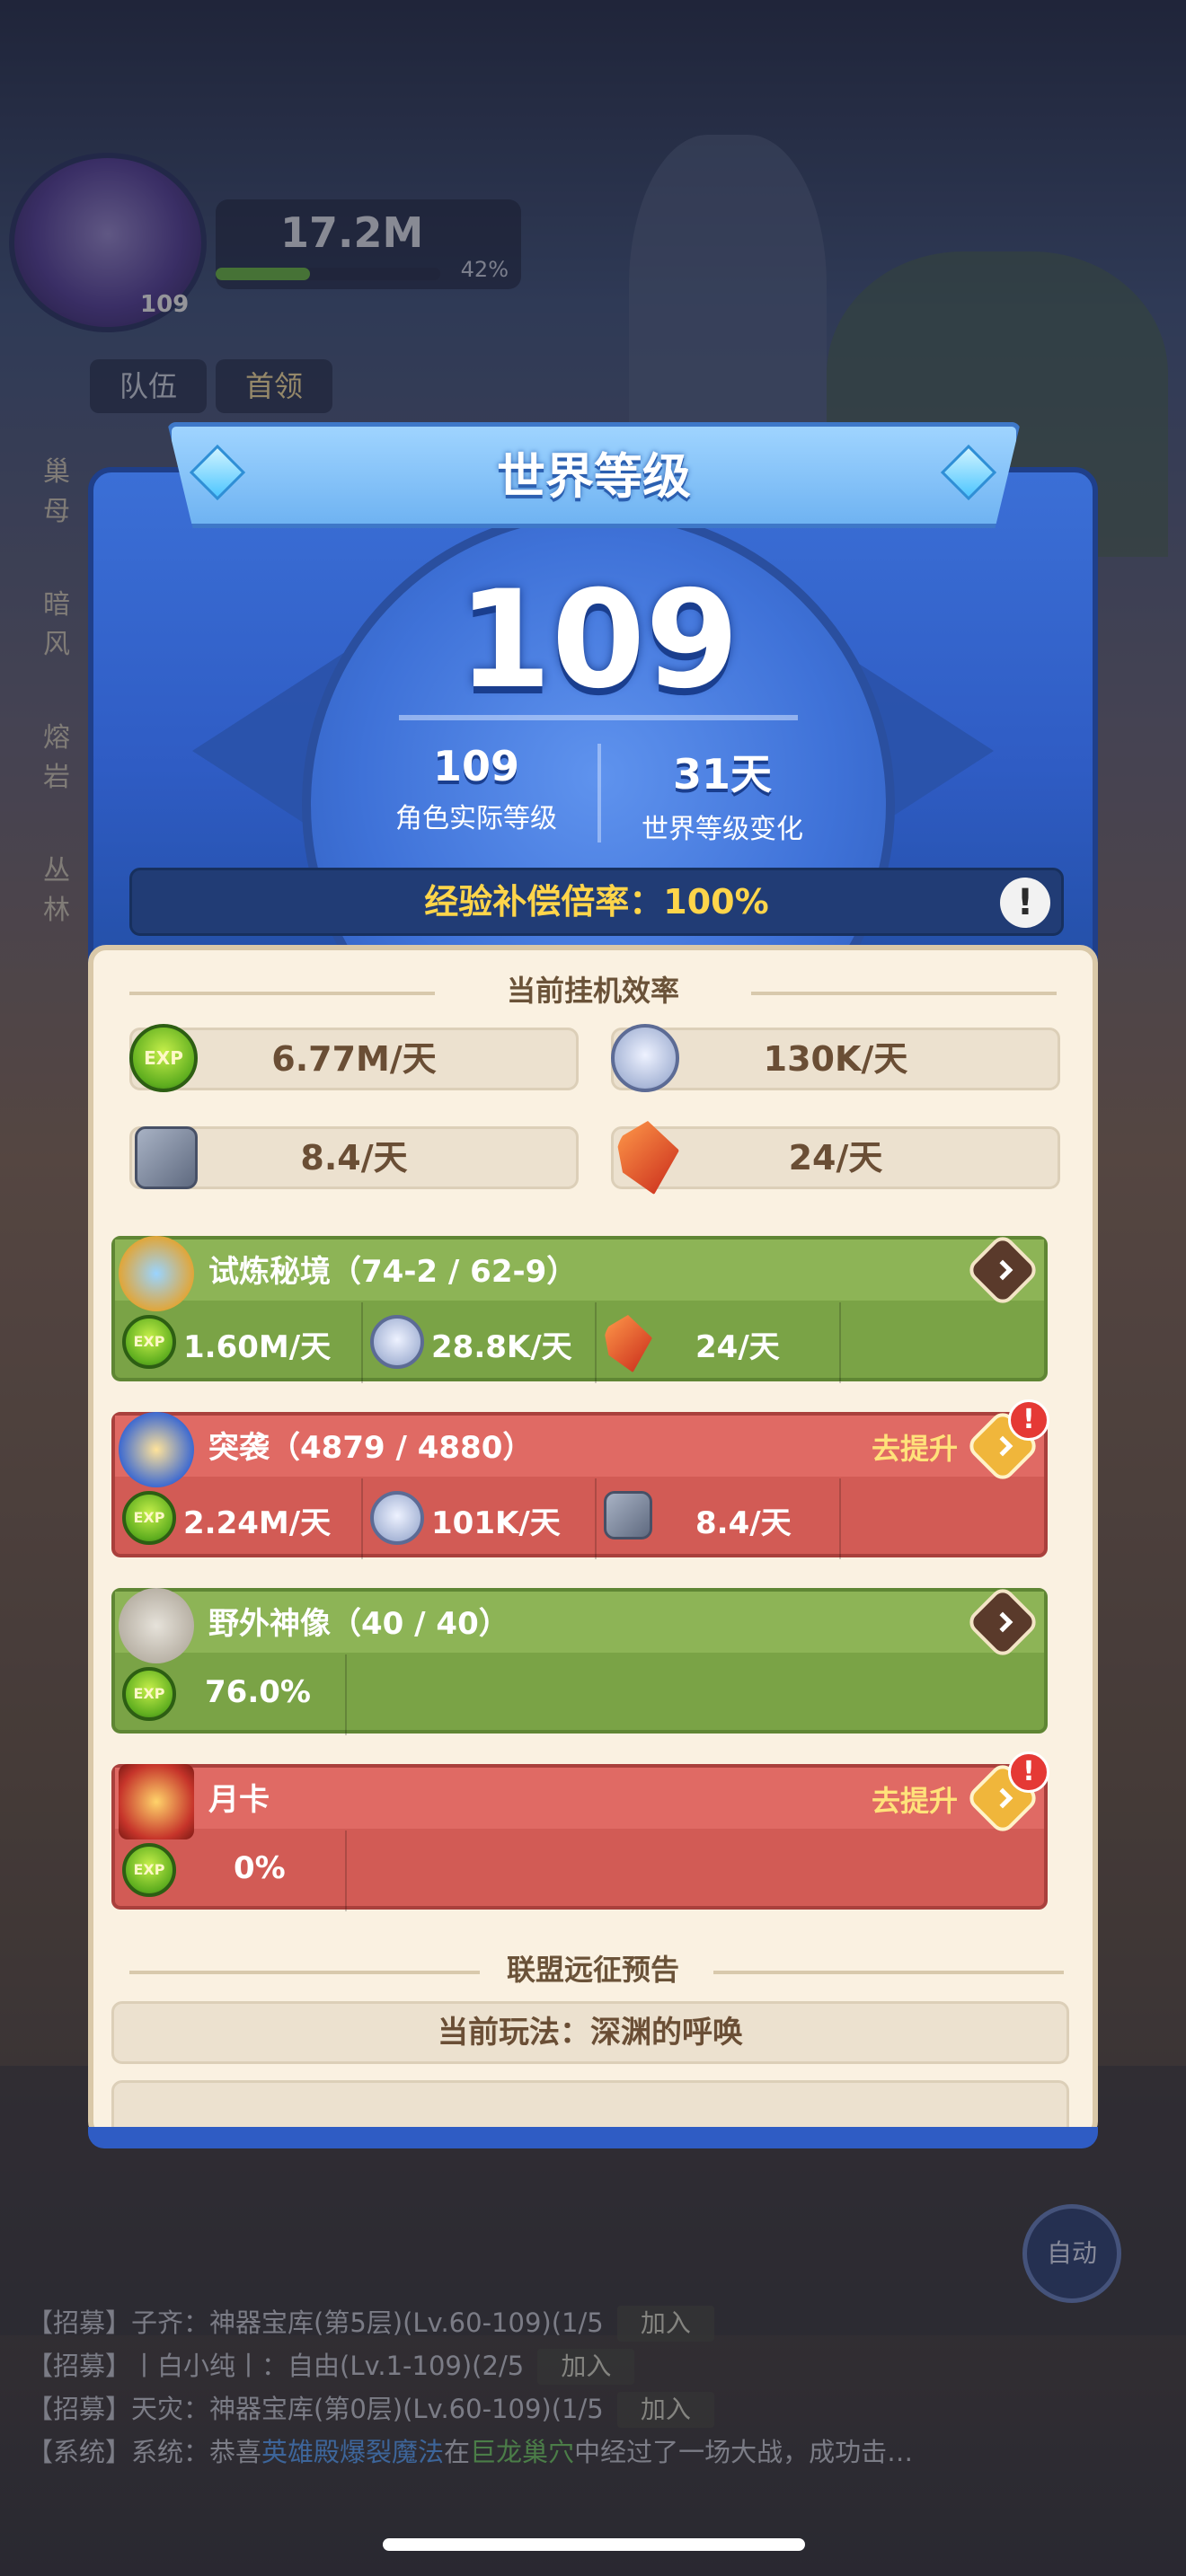  I want to click on statue-card: 野外神像（40 / 40） EXP 76.0%, so click(579, 1659).